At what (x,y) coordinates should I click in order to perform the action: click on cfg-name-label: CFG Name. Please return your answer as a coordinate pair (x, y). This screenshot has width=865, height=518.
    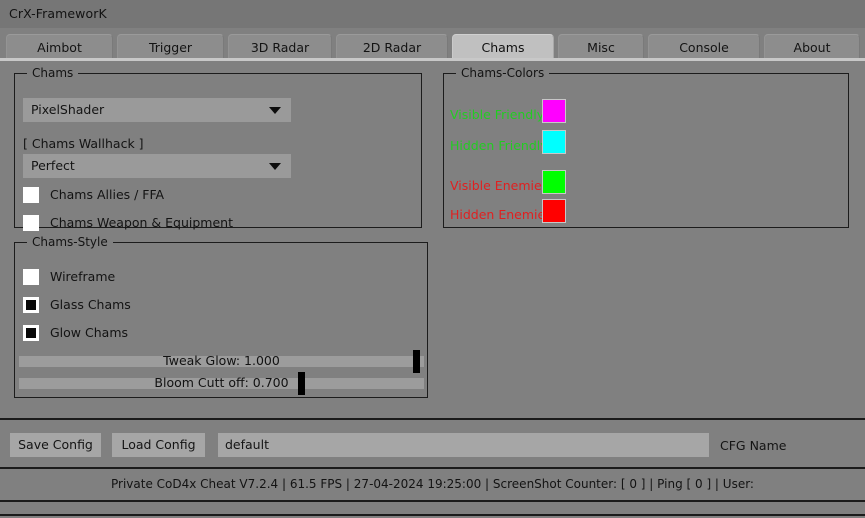
    Looking at the image, I should click on (753, 445).